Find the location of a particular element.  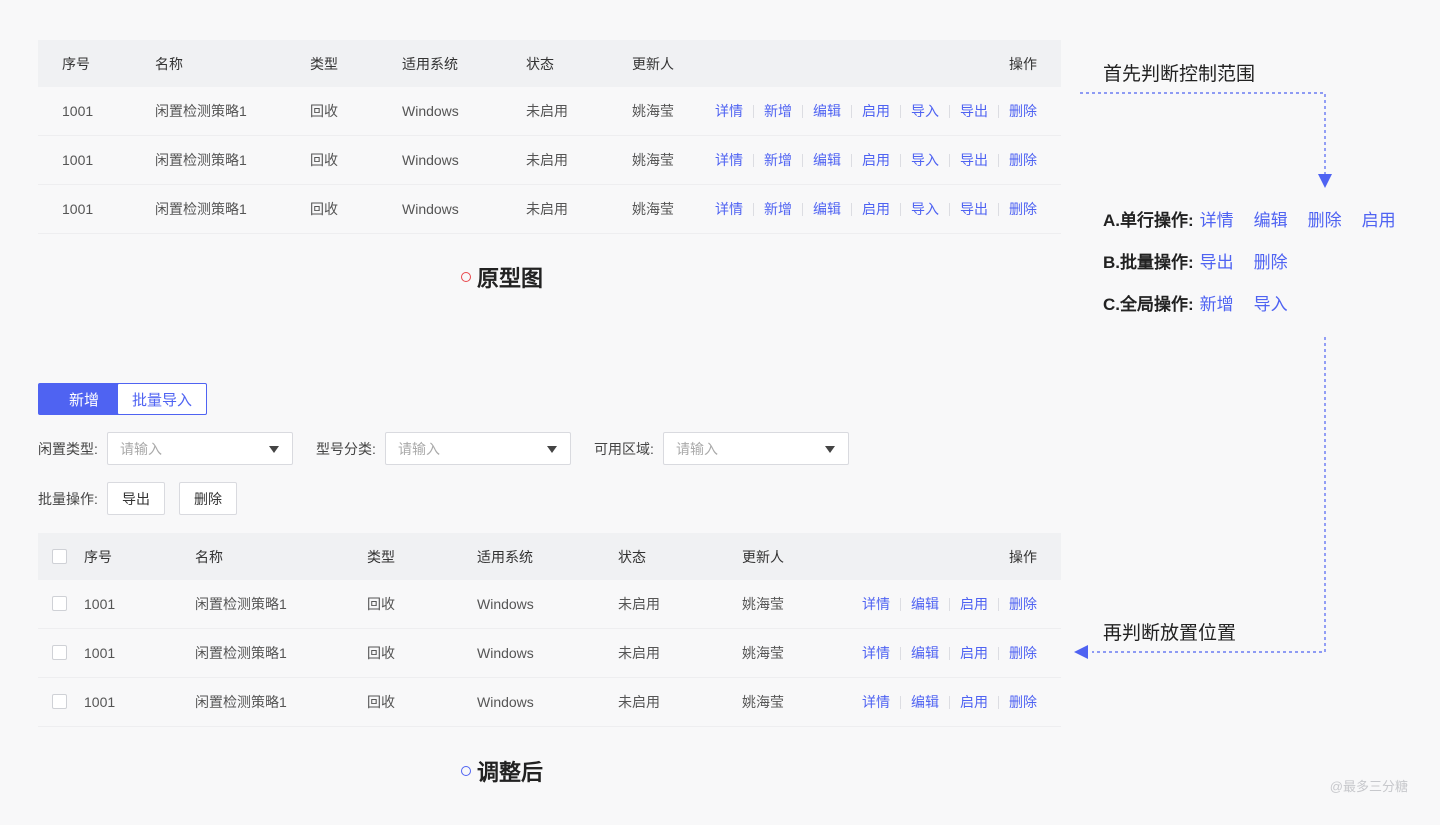

select-placeholder: 请输入 is located at coordinates (697, 448).